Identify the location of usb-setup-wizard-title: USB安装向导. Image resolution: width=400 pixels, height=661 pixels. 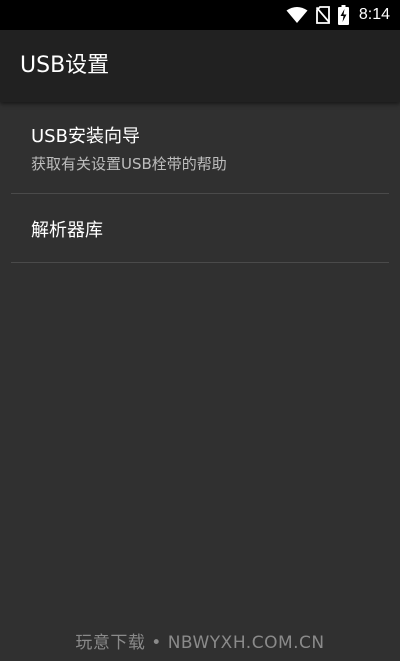
(85, 136).